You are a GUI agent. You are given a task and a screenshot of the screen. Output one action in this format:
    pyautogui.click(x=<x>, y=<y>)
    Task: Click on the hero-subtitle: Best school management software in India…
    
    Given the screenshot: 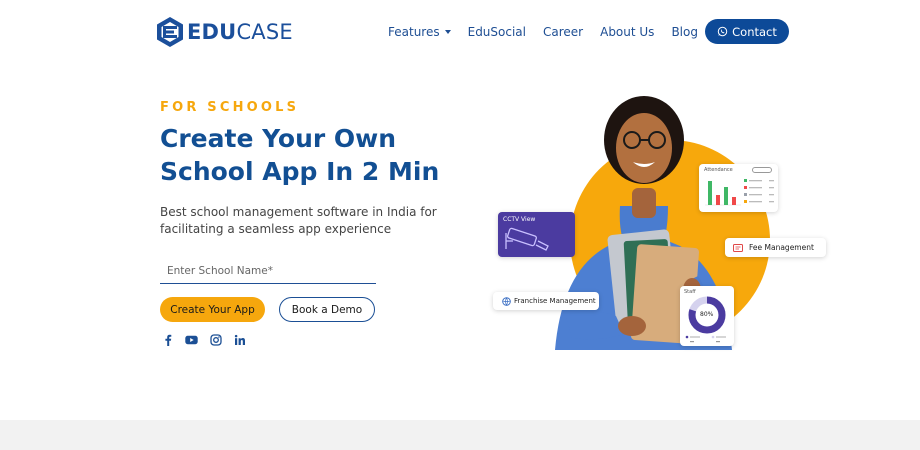 What is the action you would take?
    pyautogui.click(x=298, y=220)
    